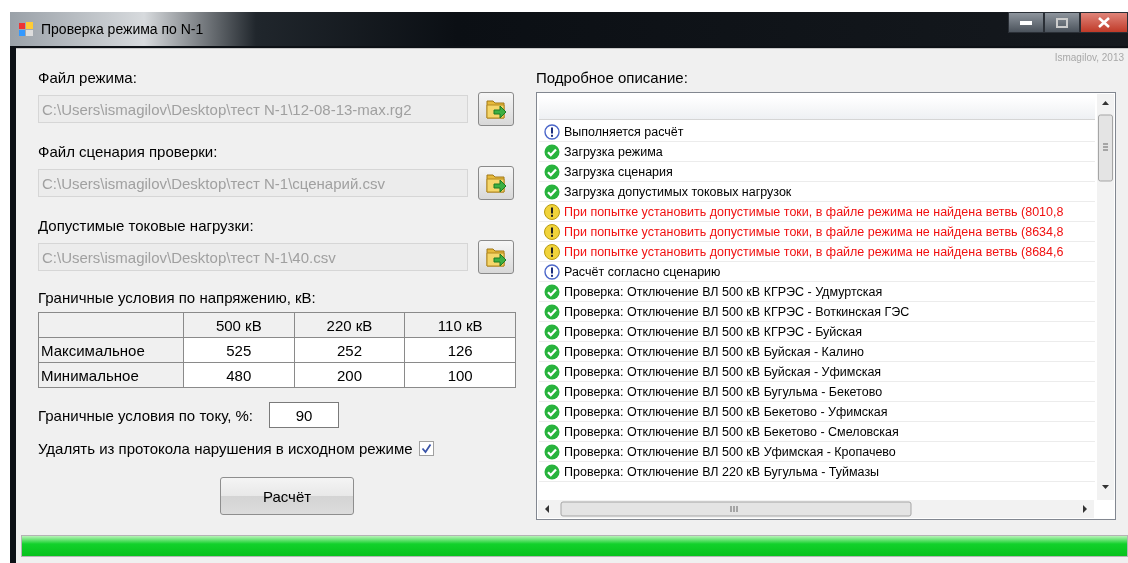 This screenshot has height=563, width=1128. Describe the element at coordinates (814, 231) in the screenshot. I see `log-entry: При попытке установить допустимые токи, в файле режима не найдена ветвь (8634,8` at that location.